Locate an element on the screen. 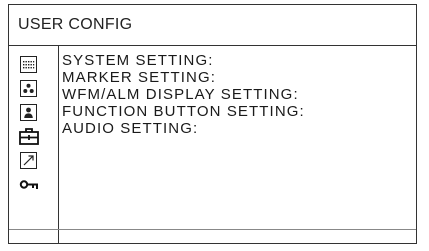 The image size is (429, 251). sidebar is located at coordinates (33, 138).